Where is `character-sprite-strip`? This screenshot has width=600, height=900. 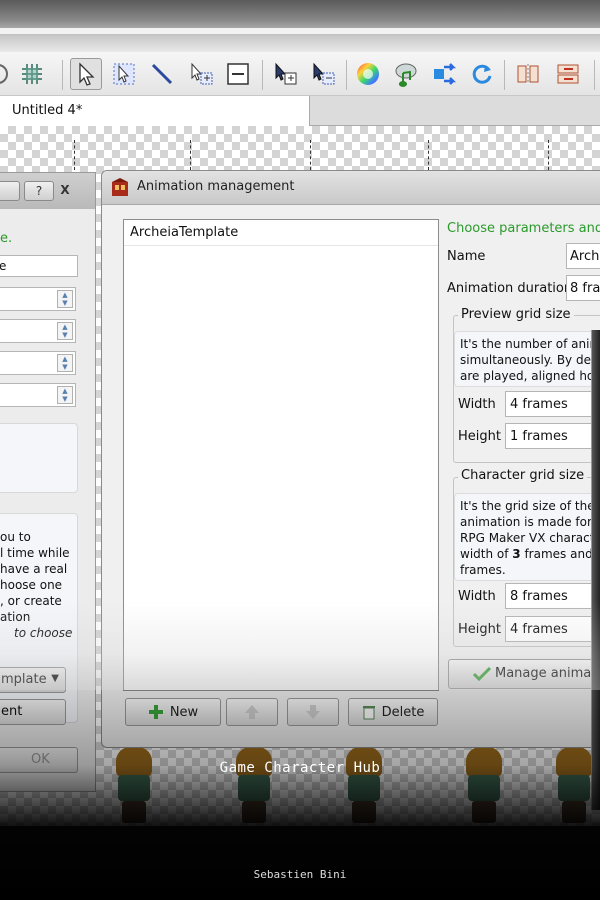 character-sprite-strip is located at coordinates (350, 785).